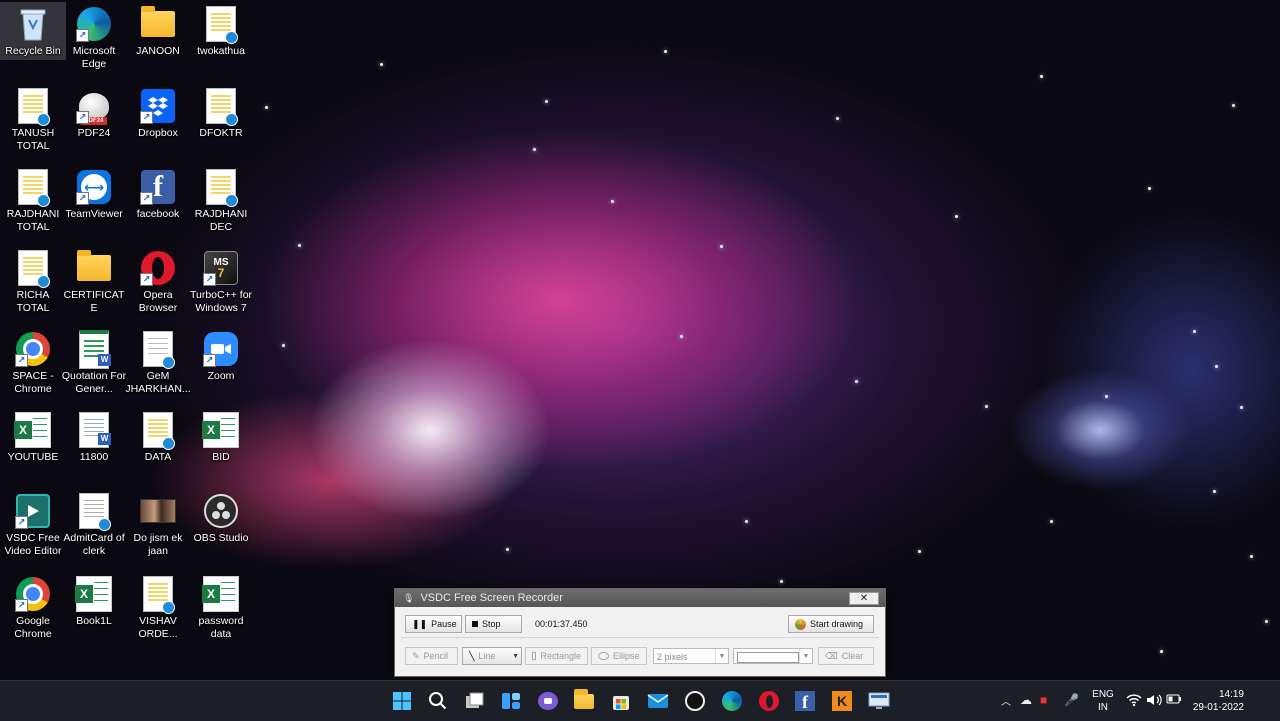 The height and width of the screenshot is (721, 1280). What do you see at coordinates (487, 656) in the screenshot?
I see `line-label: Line` at bounding box center [487, 656].